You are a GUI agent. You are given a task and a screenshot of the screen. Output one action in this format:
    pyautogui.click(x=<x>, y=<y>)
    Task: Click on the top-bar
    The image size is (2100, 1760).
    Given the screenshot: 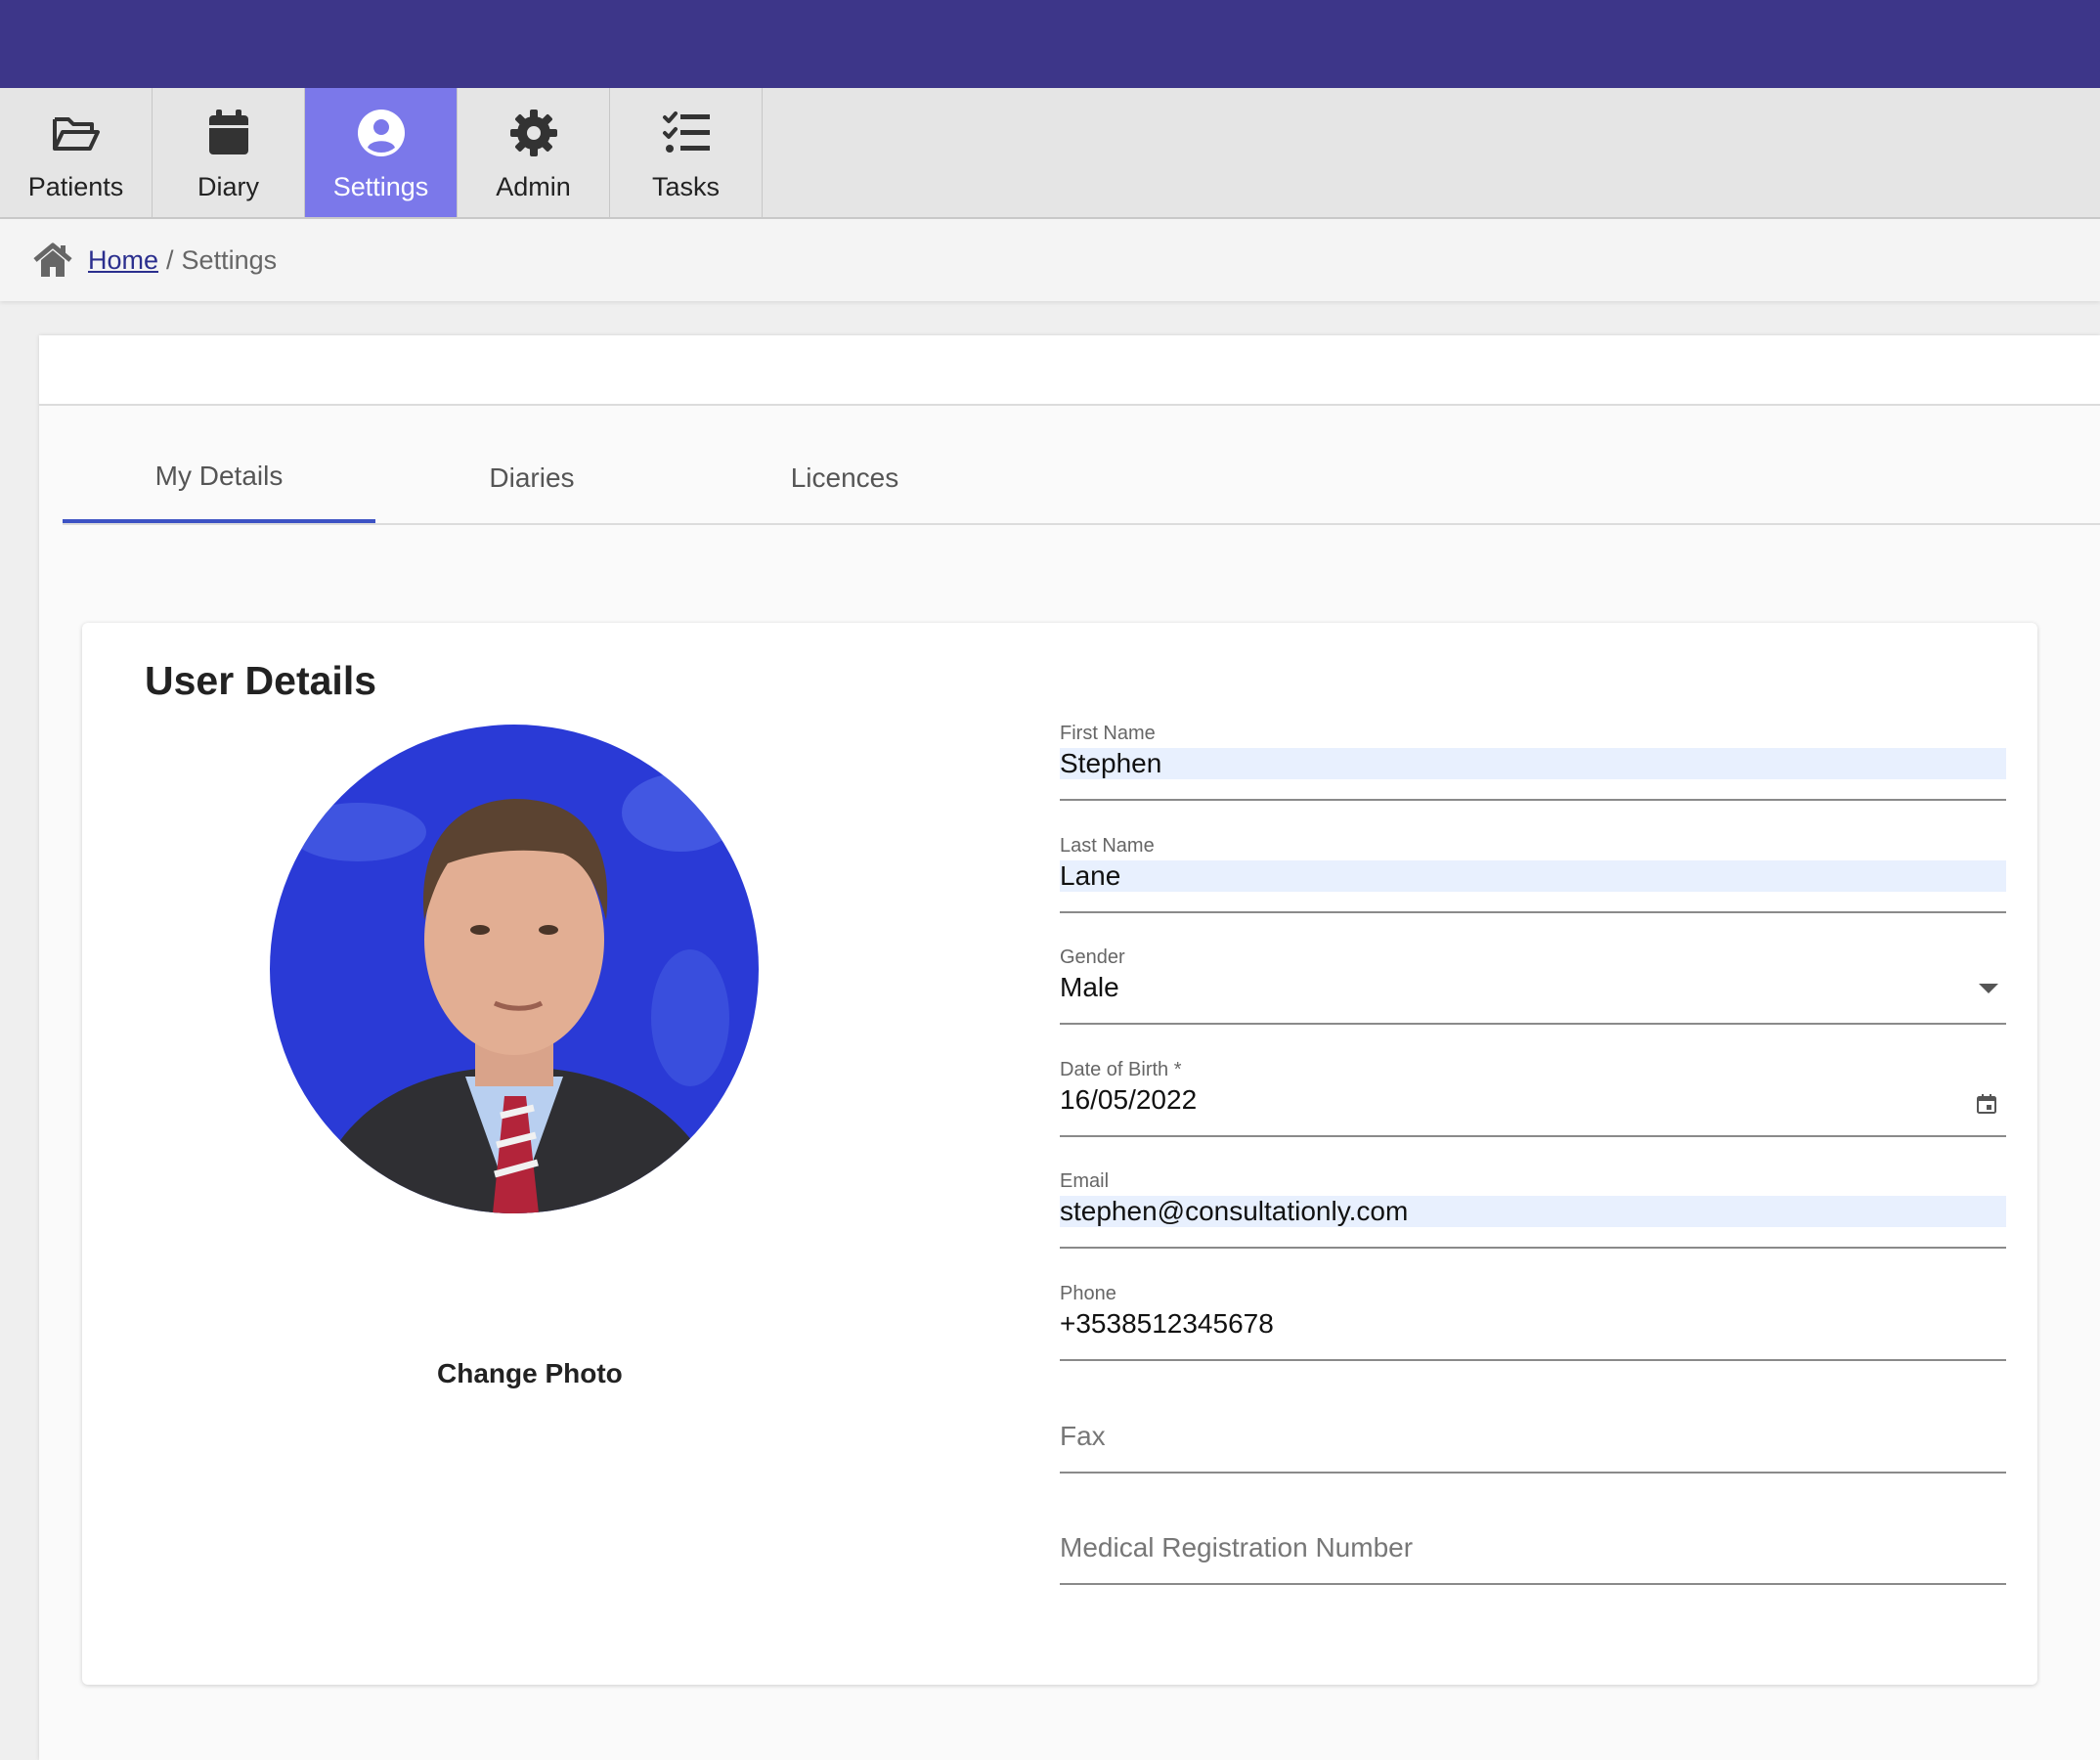 What is the action you would take?
    pyautogui.click(x=1050, y=44)
    